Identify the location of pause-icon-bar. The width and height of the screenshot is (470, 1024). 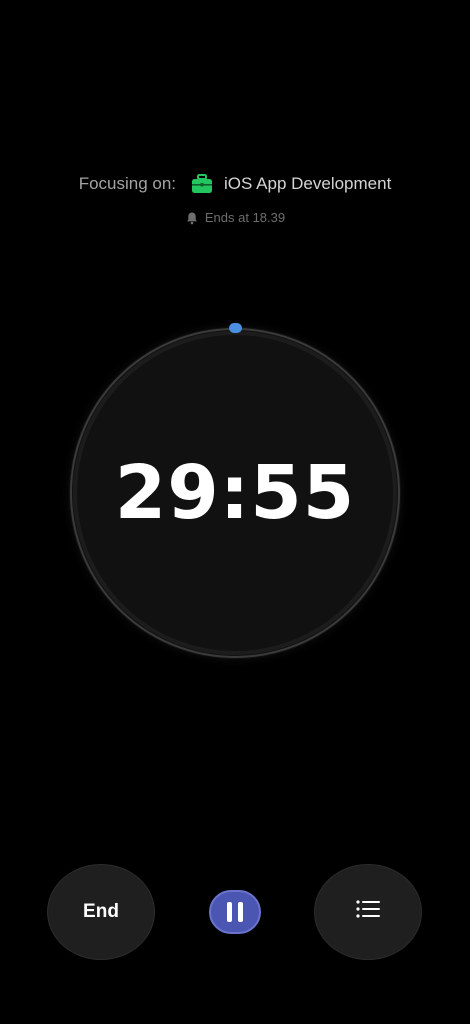
(240, 912).